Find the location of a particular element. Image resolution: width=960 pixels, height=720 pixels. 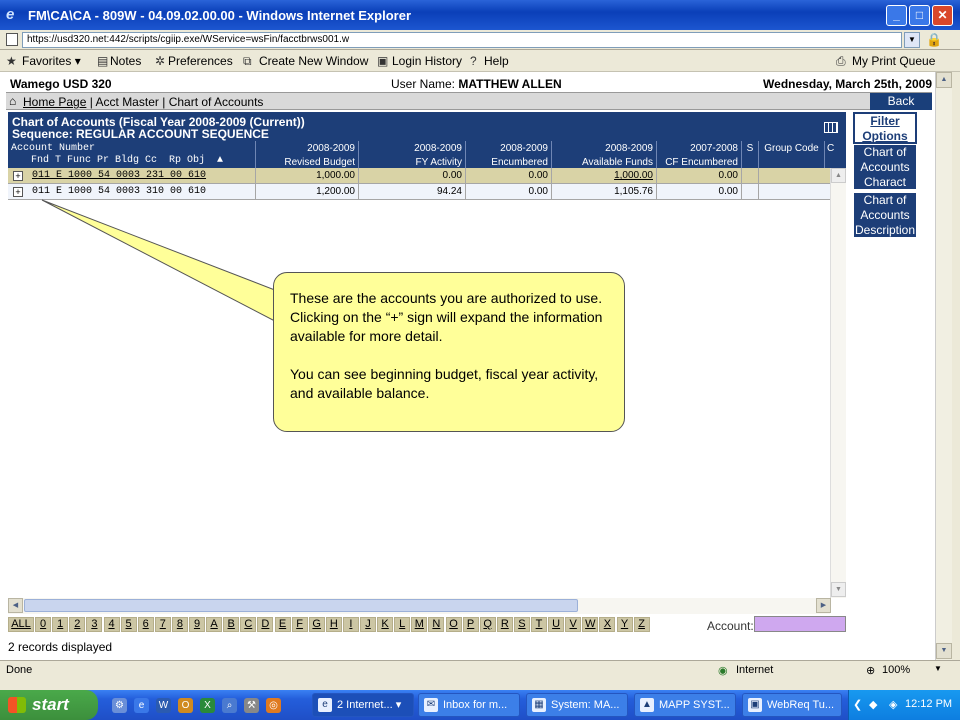

excel-icon: X is located at coordinates (207, 705).